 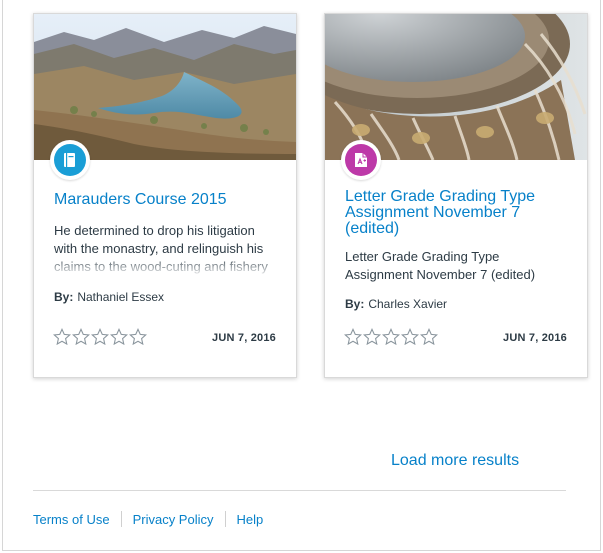 I want to click on author-name: Nathaniel Essex, so click(x=121, y=297).